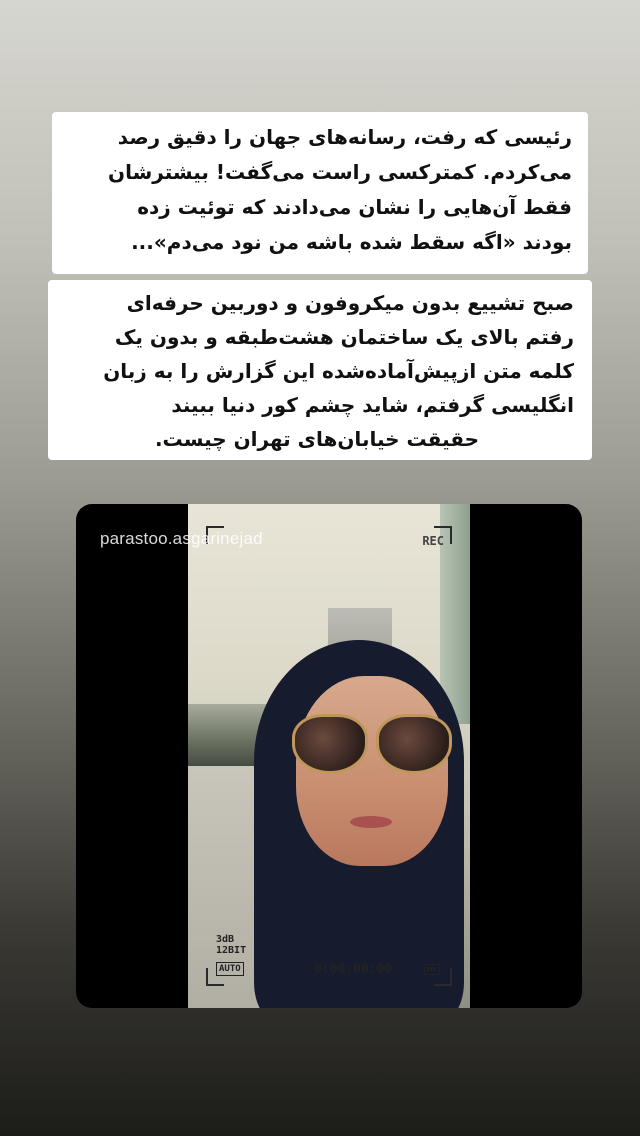  What do you see at coordinates (432, 969) in the screenshot?
I see `battery-icon` at bounding box center [432, 969].